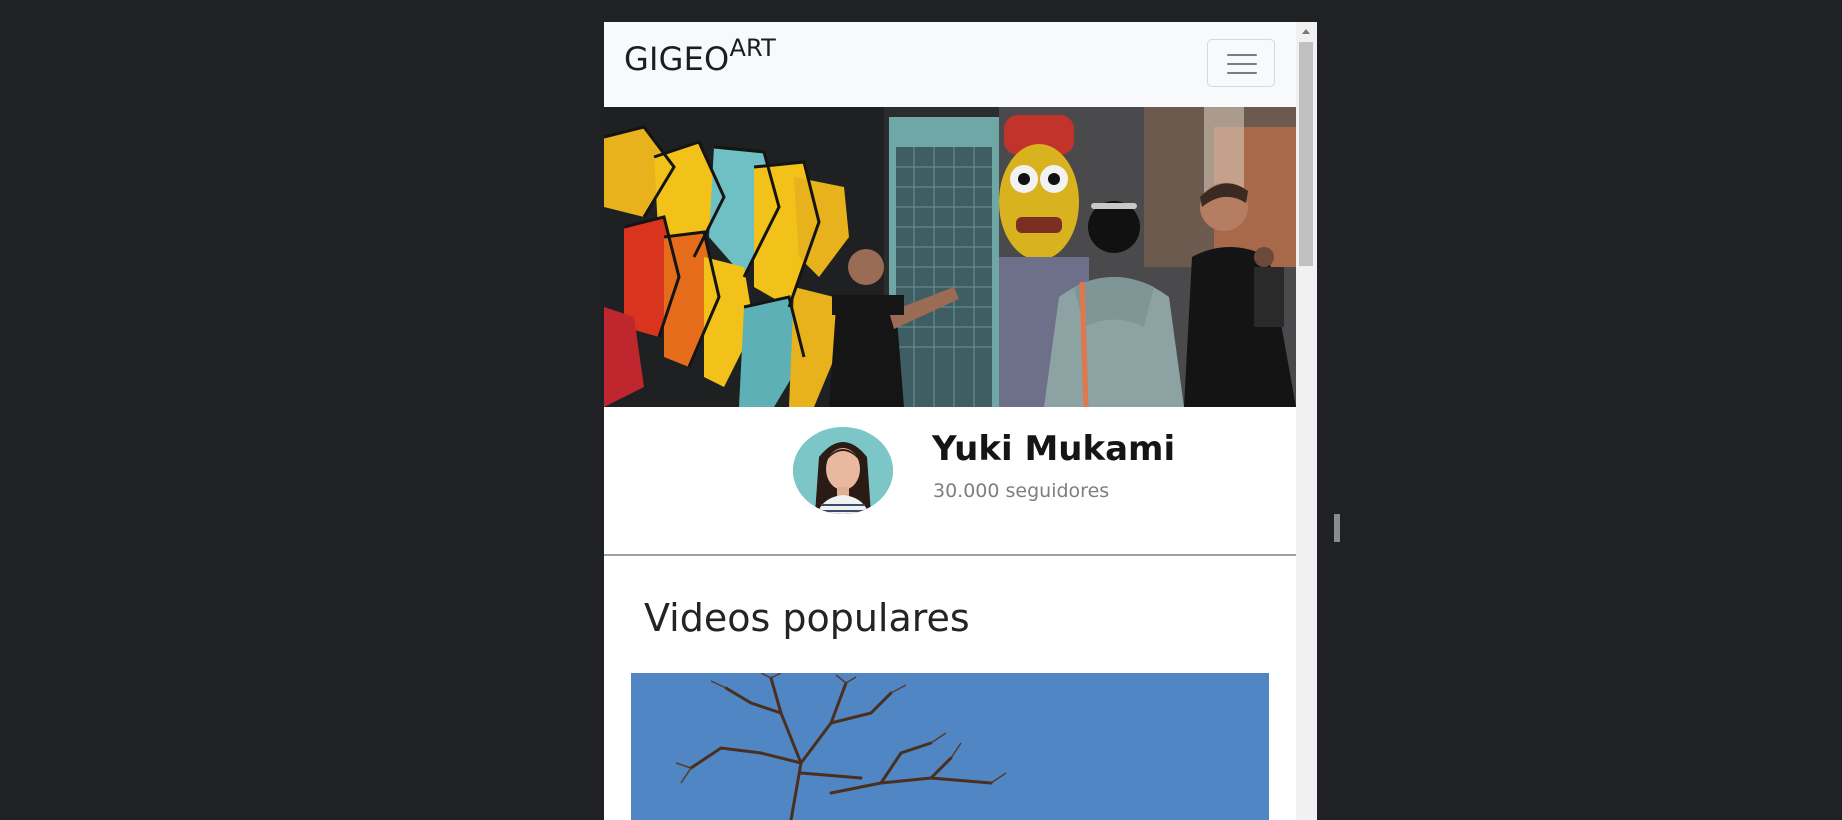 Image resolution: width=1842 pixels, height=820 pixels. What do you see at coordinates (843, 470) in the screenshot?
I see `avatar` at bounding box center [843, 470].